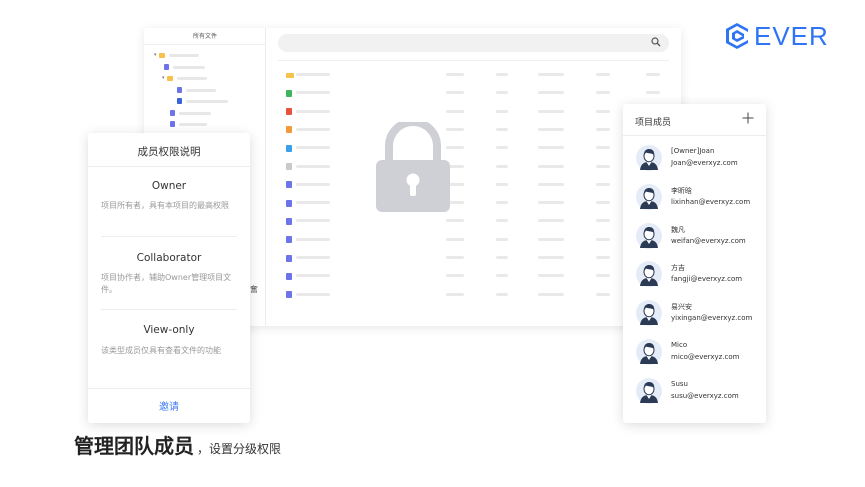 This screenshot has width=865, height=487. I want to click on member-name: 易兴安, so click(681, 307).